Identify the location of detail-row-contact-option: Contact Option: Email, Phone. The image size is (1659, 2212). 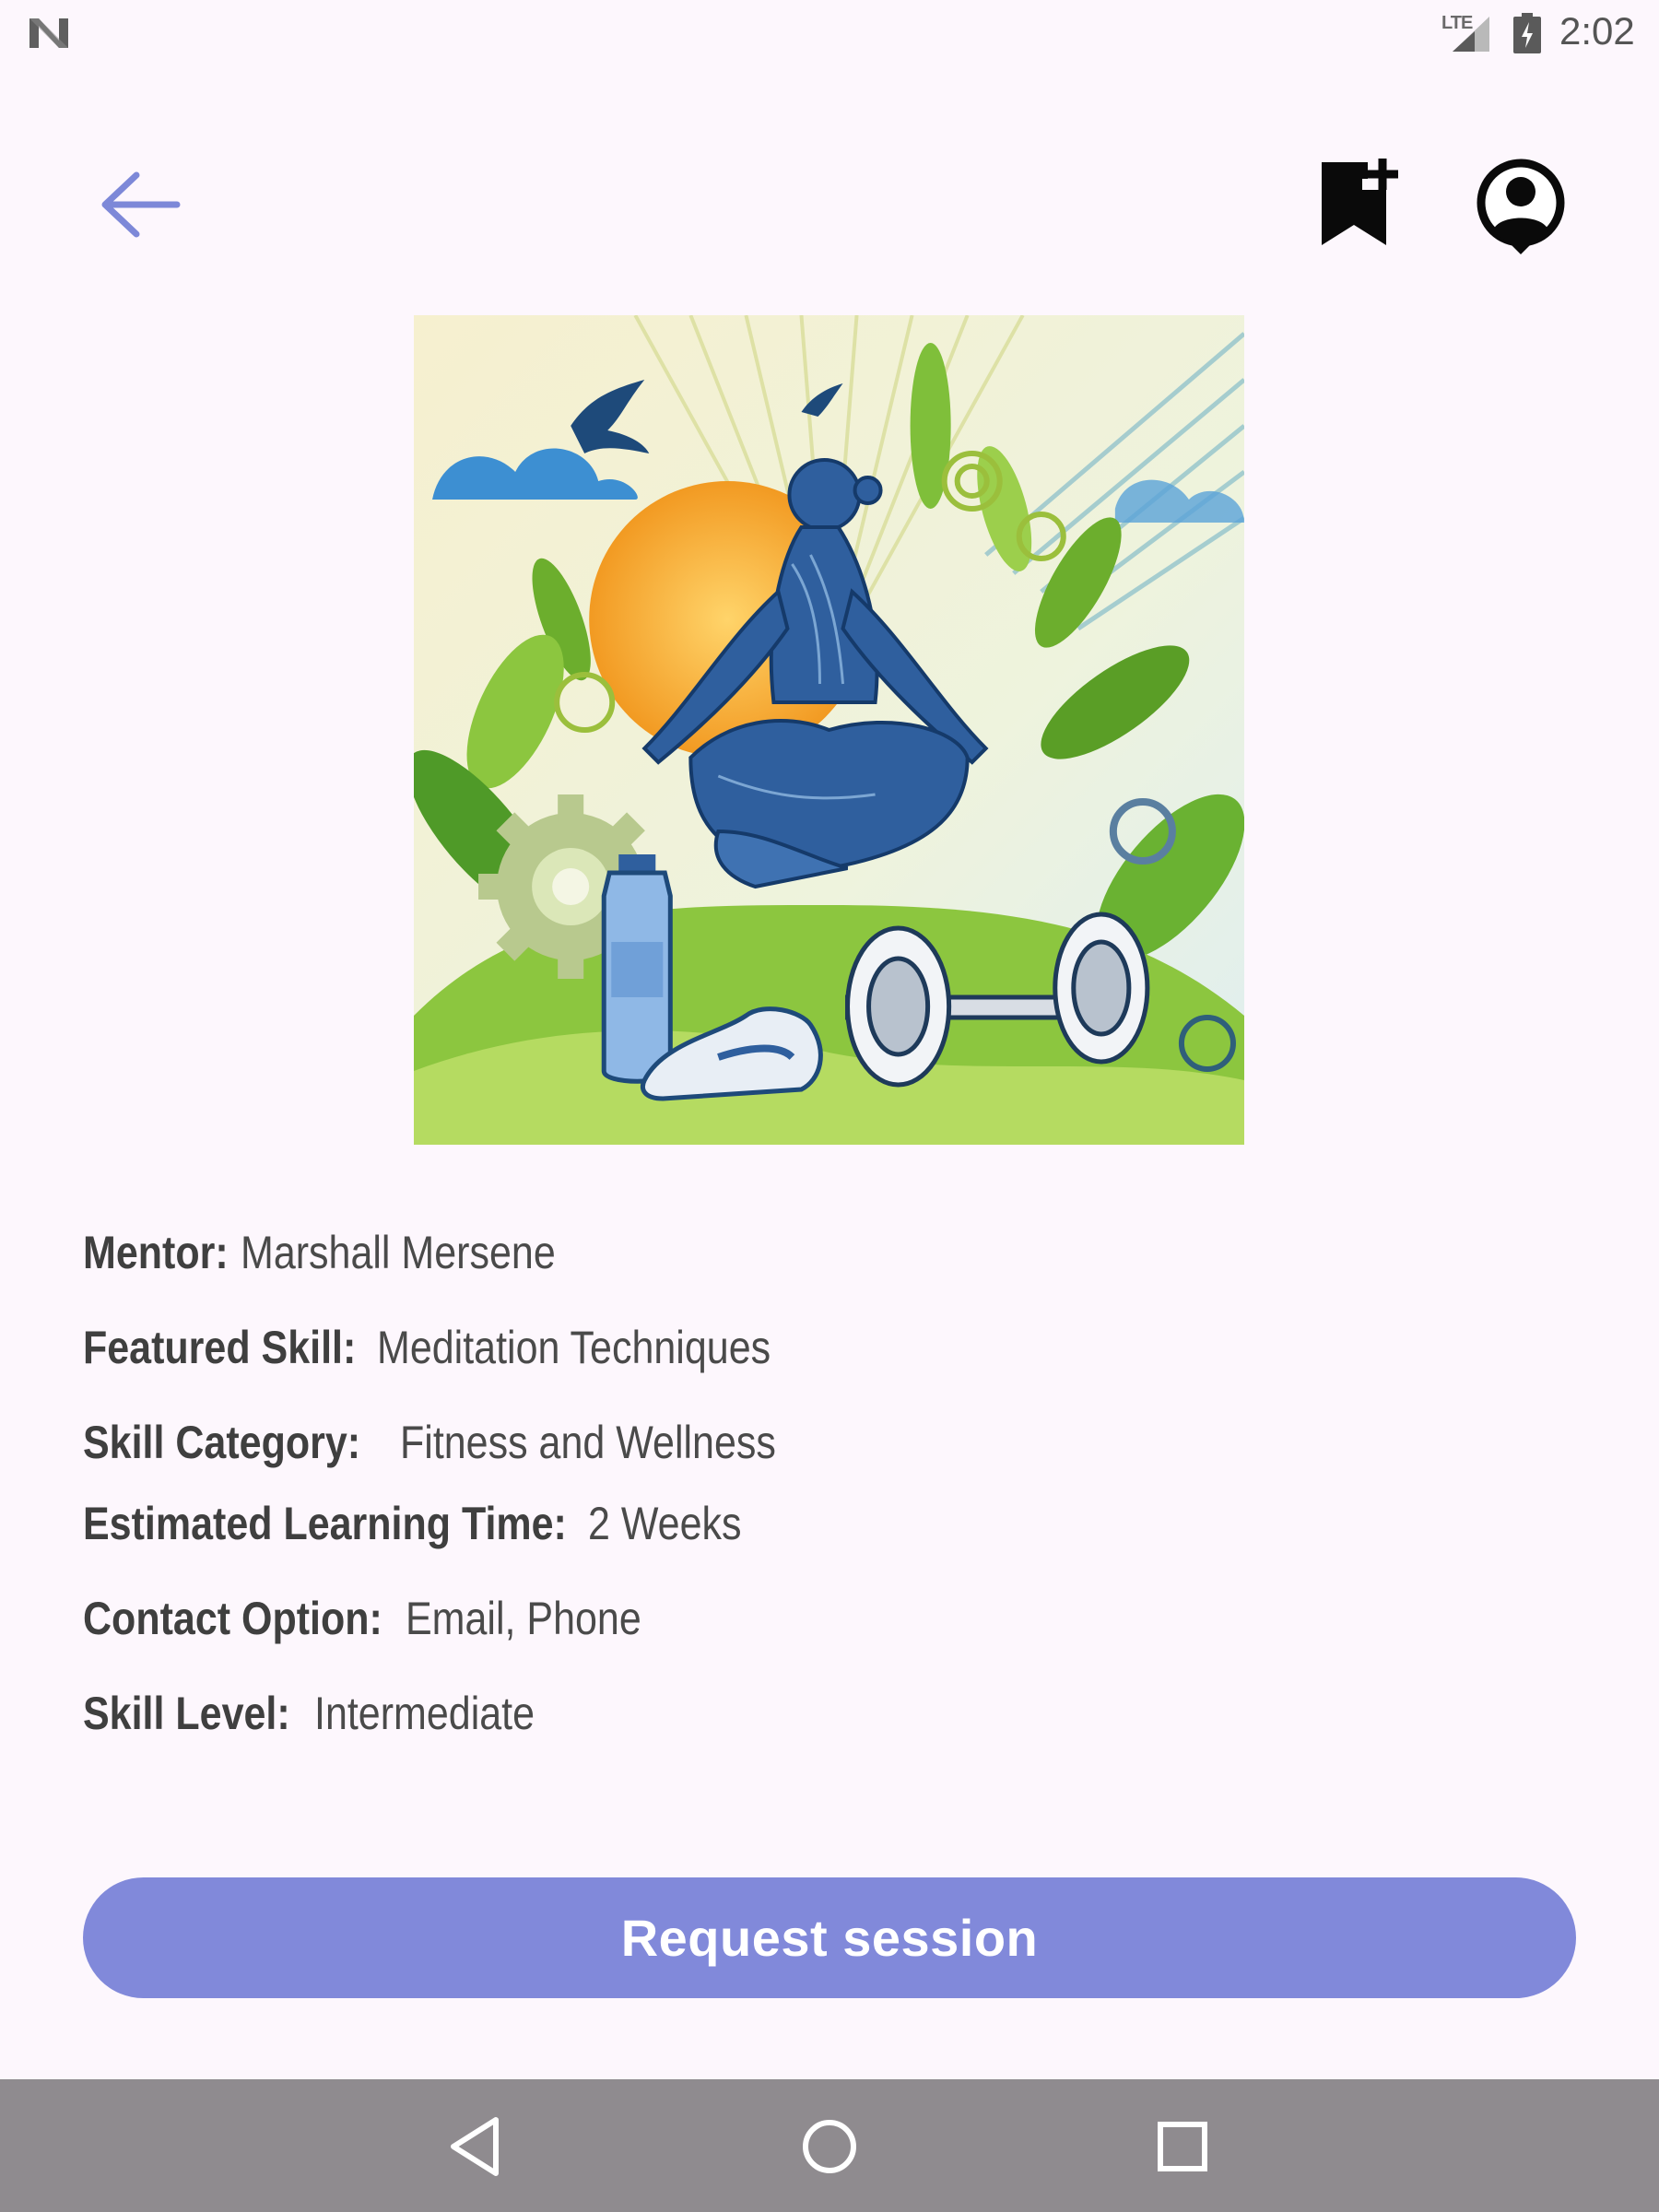
(381, 1618).